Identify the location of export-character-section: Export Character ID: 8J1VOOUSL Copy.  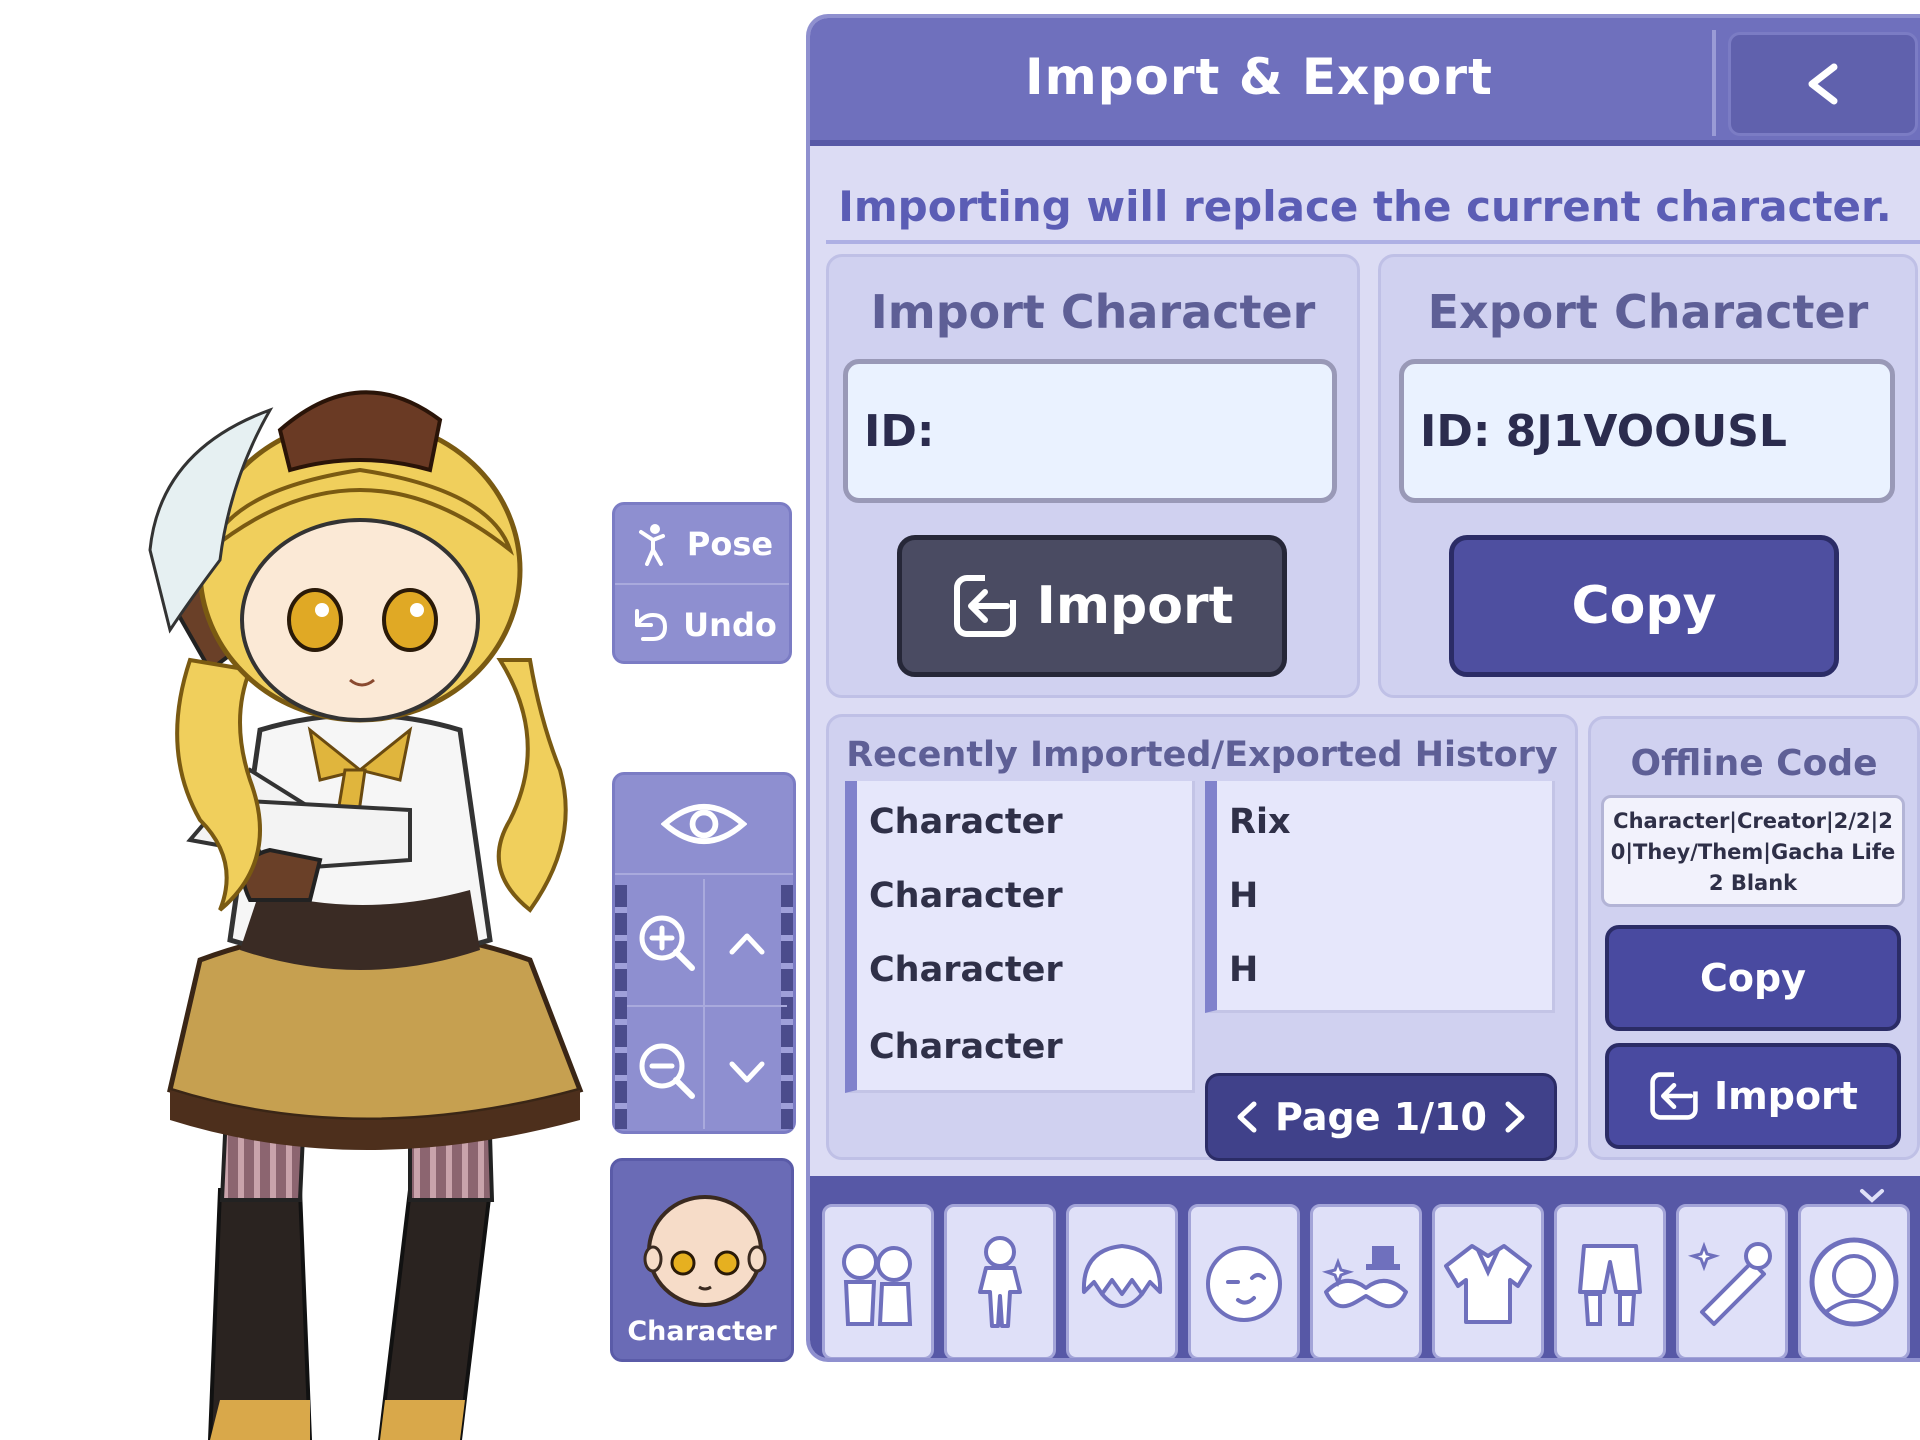
(1648, 476).